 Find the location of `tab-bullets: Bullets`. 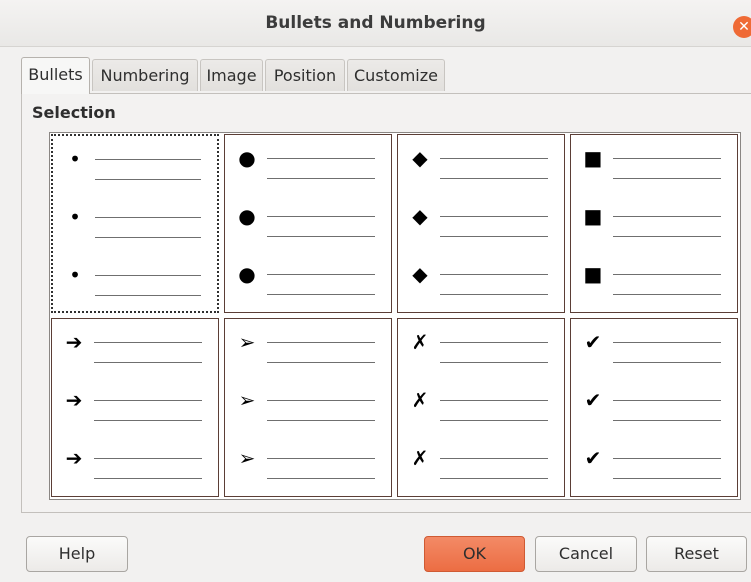

tab-bullets: Bullets is located at coordinates (55, 75).